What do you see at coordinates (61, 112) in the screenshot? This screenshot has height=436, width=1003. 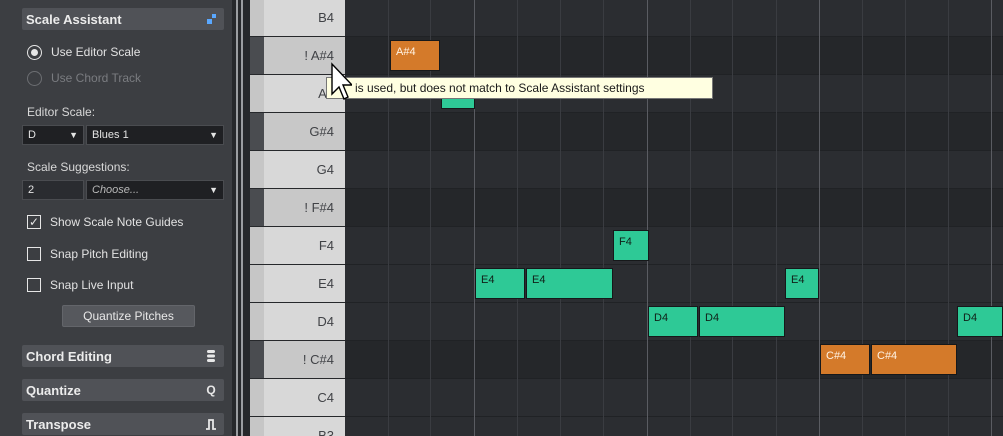 I see `editor-scale-label: Editor Scale:` at bounding box center [61, 112].